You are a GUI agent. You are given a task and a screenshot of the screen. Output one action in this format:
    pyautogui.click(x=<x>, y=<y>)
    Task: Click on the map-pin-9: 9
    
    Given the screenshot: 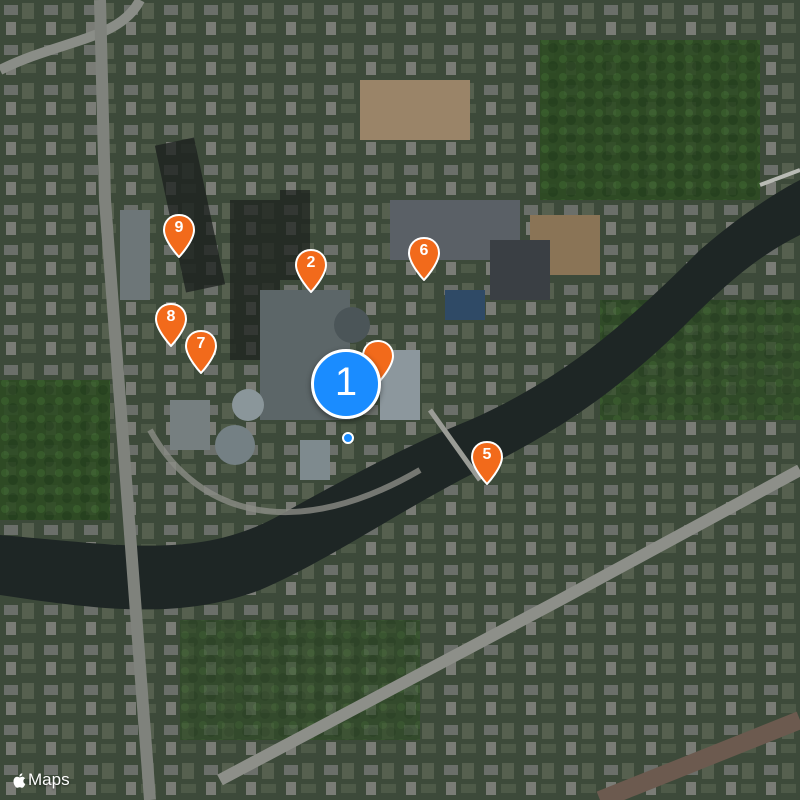 What is the action you would take?
    pyautogui.click(x=179, y=236)
    